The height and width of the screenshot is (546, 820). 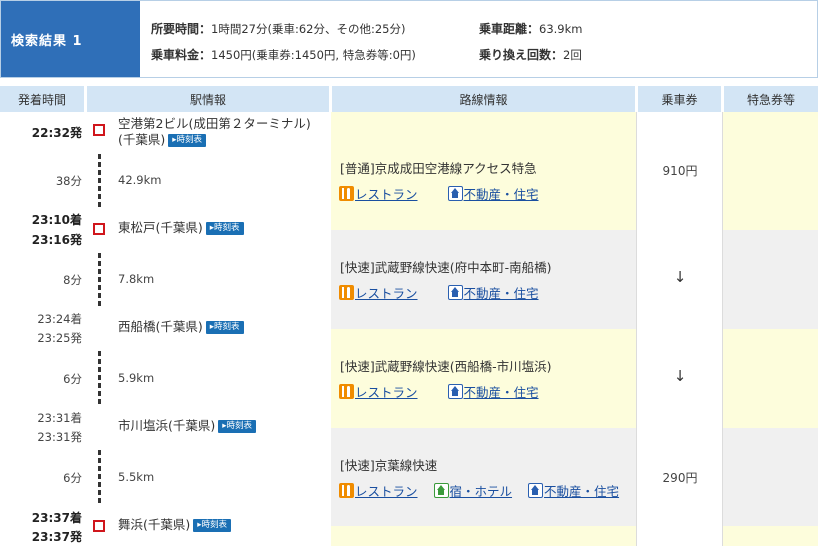 I want to click on station-name: 西船橋(千葉県) ▸時刻表, so click(x=181, y=327).